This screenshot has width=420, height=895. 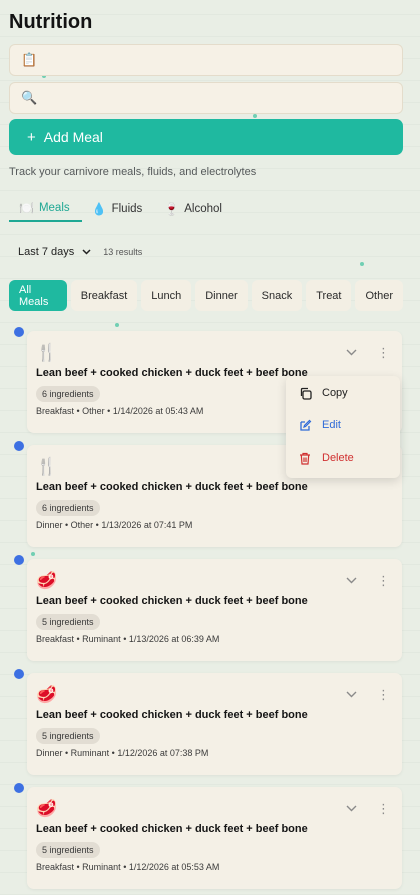 I want to click on droplet-icon: 💧, so click(x=99, y=209).